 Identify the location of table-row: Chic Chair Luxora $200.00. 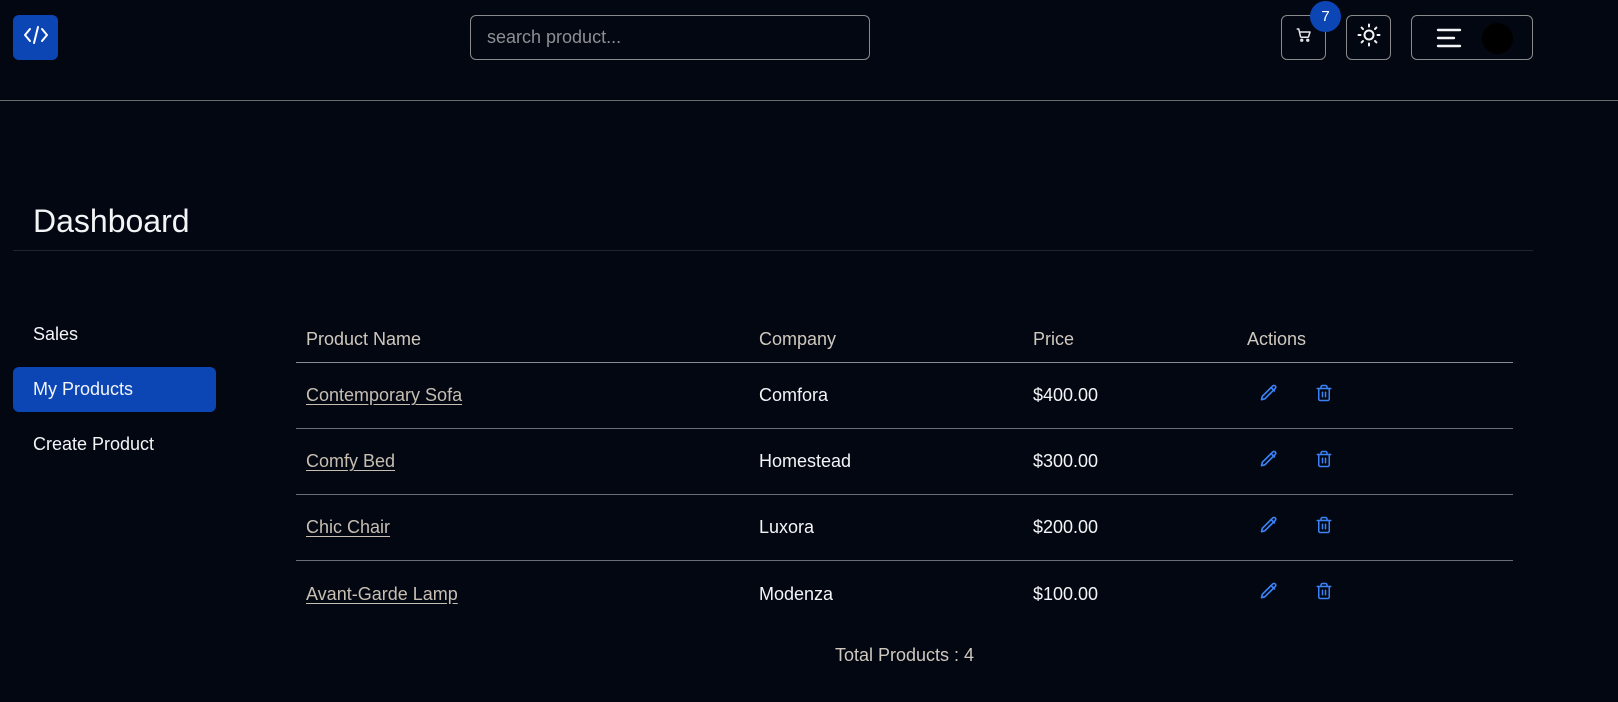
(904, 528).